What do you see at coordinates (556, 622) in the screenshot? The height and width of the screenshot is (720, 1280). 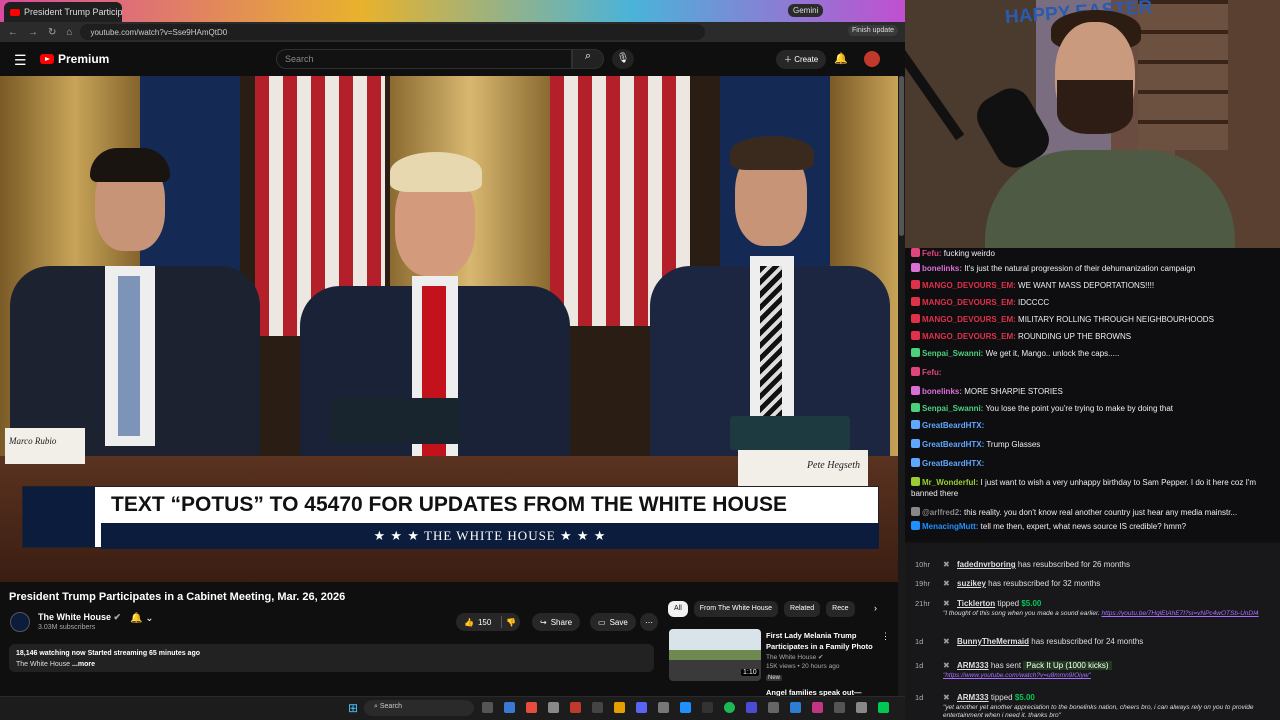 I see `share-button: ↪ Share` at bounding box center [556, 622].